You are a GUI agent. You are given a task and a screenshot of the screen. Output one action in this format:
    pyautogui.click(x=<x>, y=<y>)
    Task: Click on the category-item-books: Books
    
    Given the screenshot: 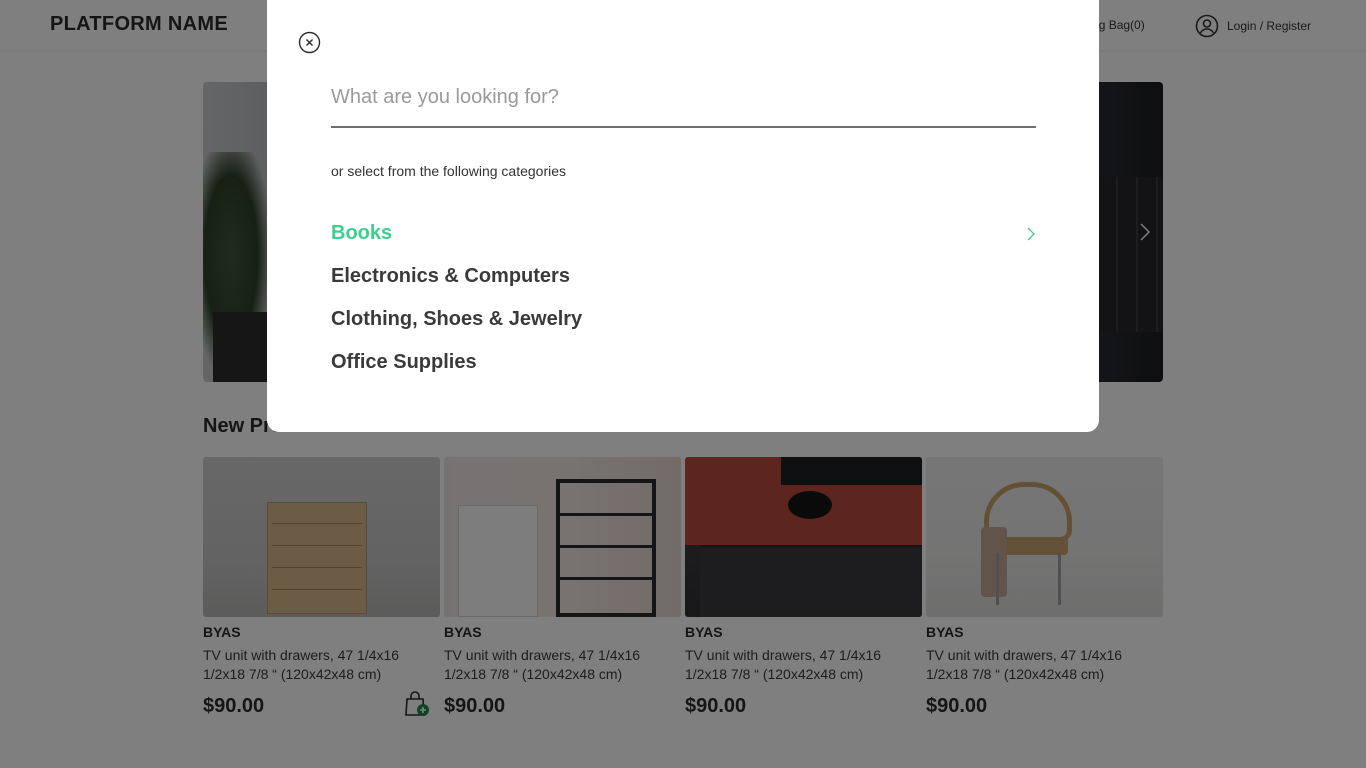 What is the action you would take?
    pyautogui.click(x=683, y=233)
    